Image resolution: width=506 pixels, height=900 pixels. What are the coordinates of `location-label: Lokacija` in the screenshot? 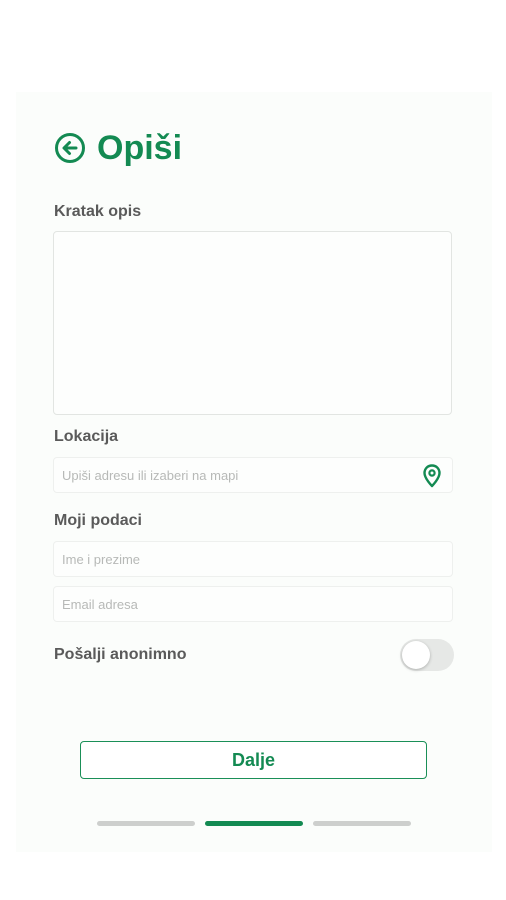 It's located at (86, 436).